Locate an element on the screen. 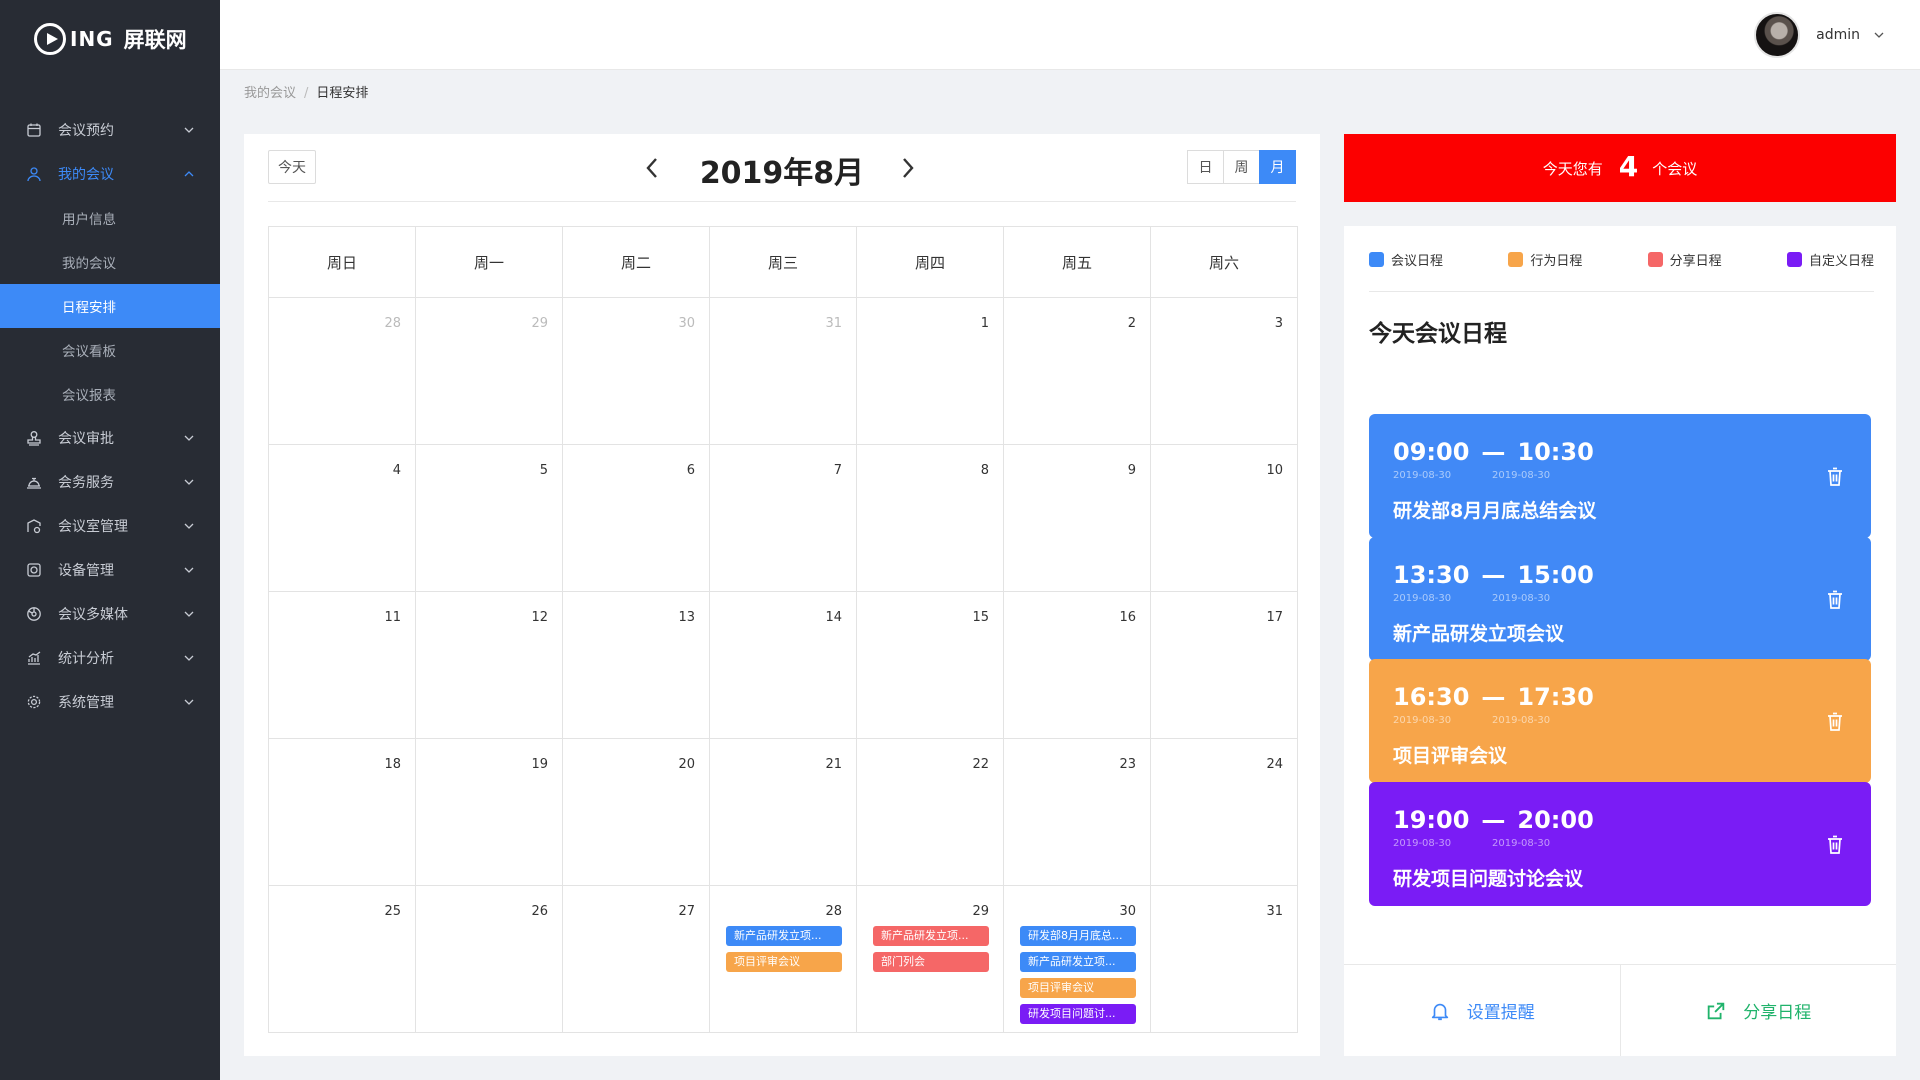 The image size is (1920, 1080). user-menu: admin is located at coordinates (1819, 35).